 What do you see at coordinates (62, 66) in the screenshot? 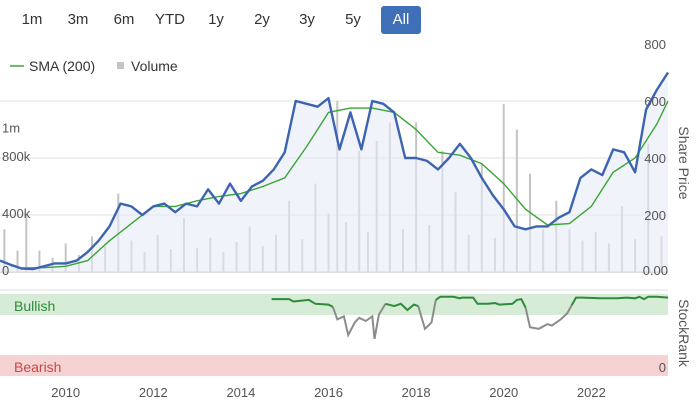
I see `legend-sma-label: SMA (200)` at bounding box center [62, 66].